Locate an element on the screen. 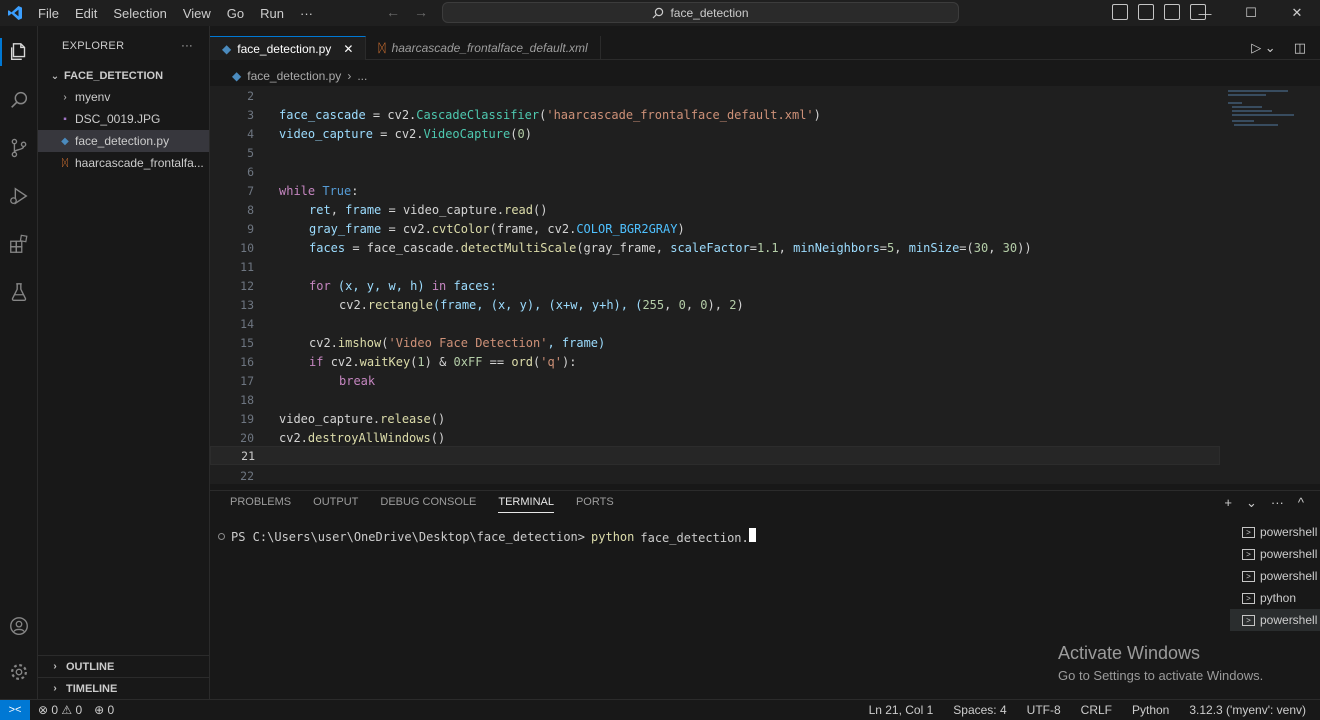 This screenshot has width=1320, height=720. watermark-subtitle: Go to Settings to activate Windows. is located at coordinates (1161, 675).